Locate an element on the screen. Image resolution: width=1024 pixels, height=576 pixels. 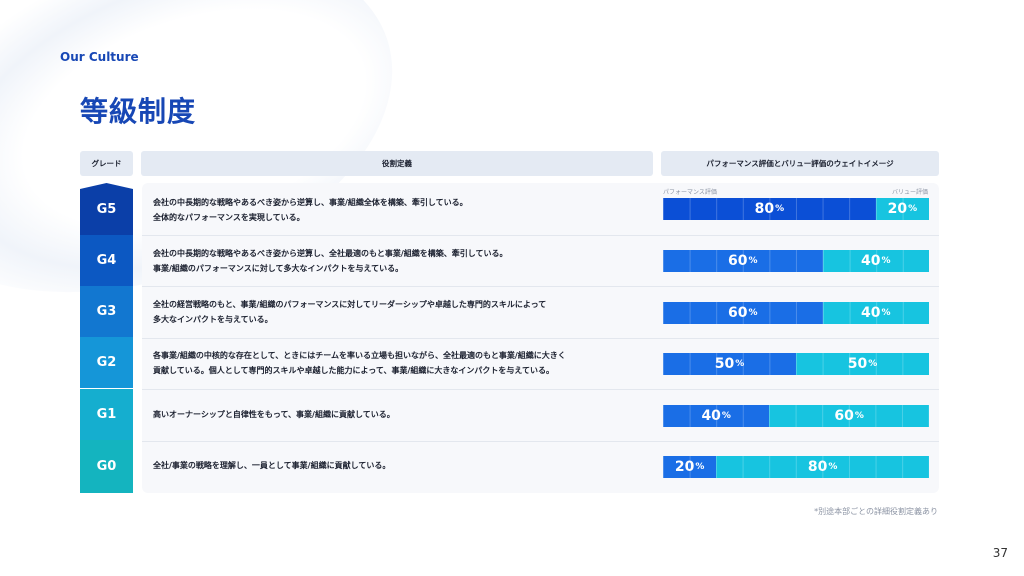
performance-segment: 80% is located at coordinates (769, 209).